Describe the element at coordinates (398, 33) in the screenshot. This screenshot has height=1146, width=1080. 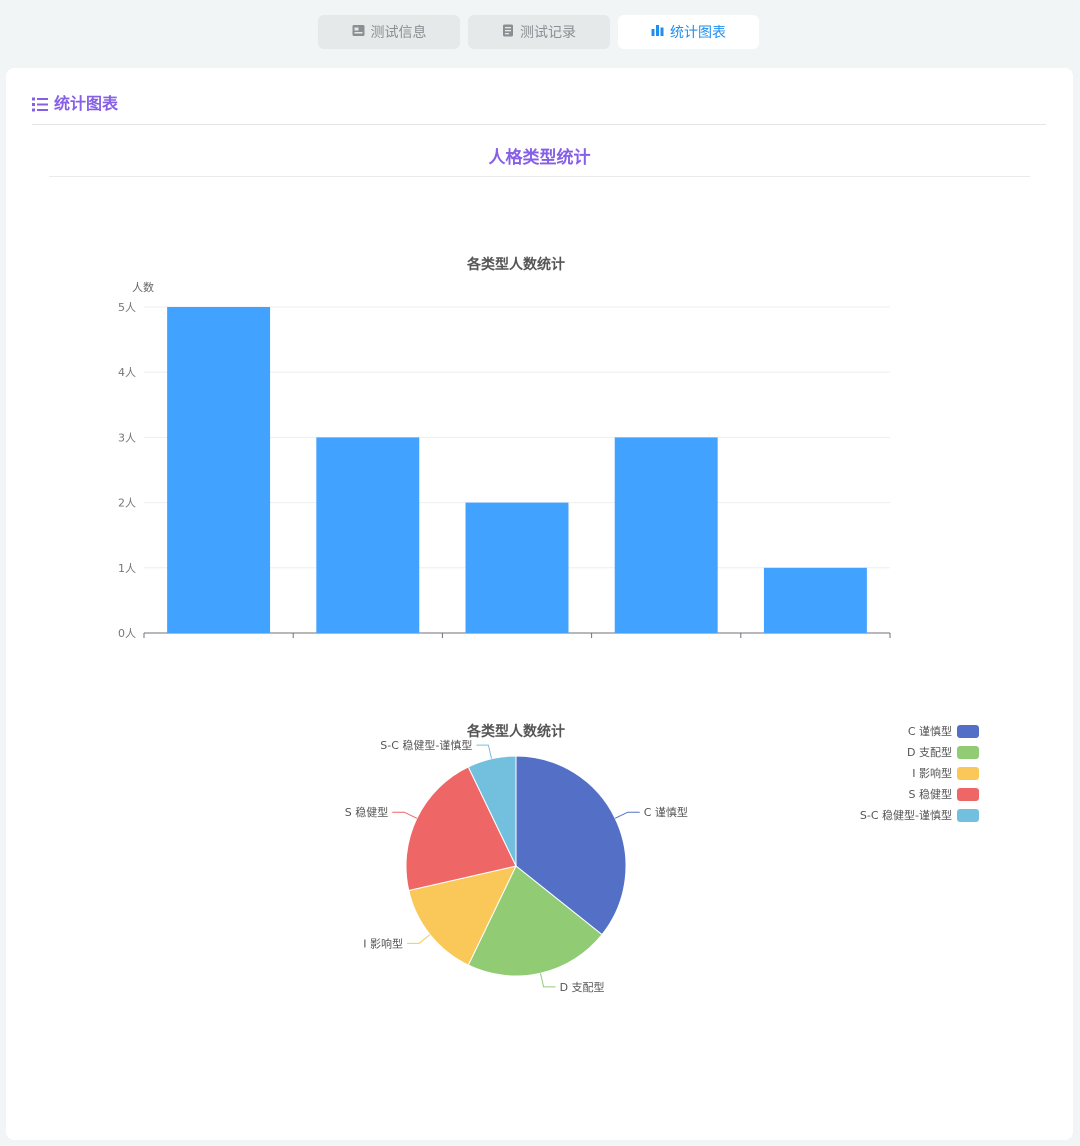
I see `tab-label: 测试信息` at that location.